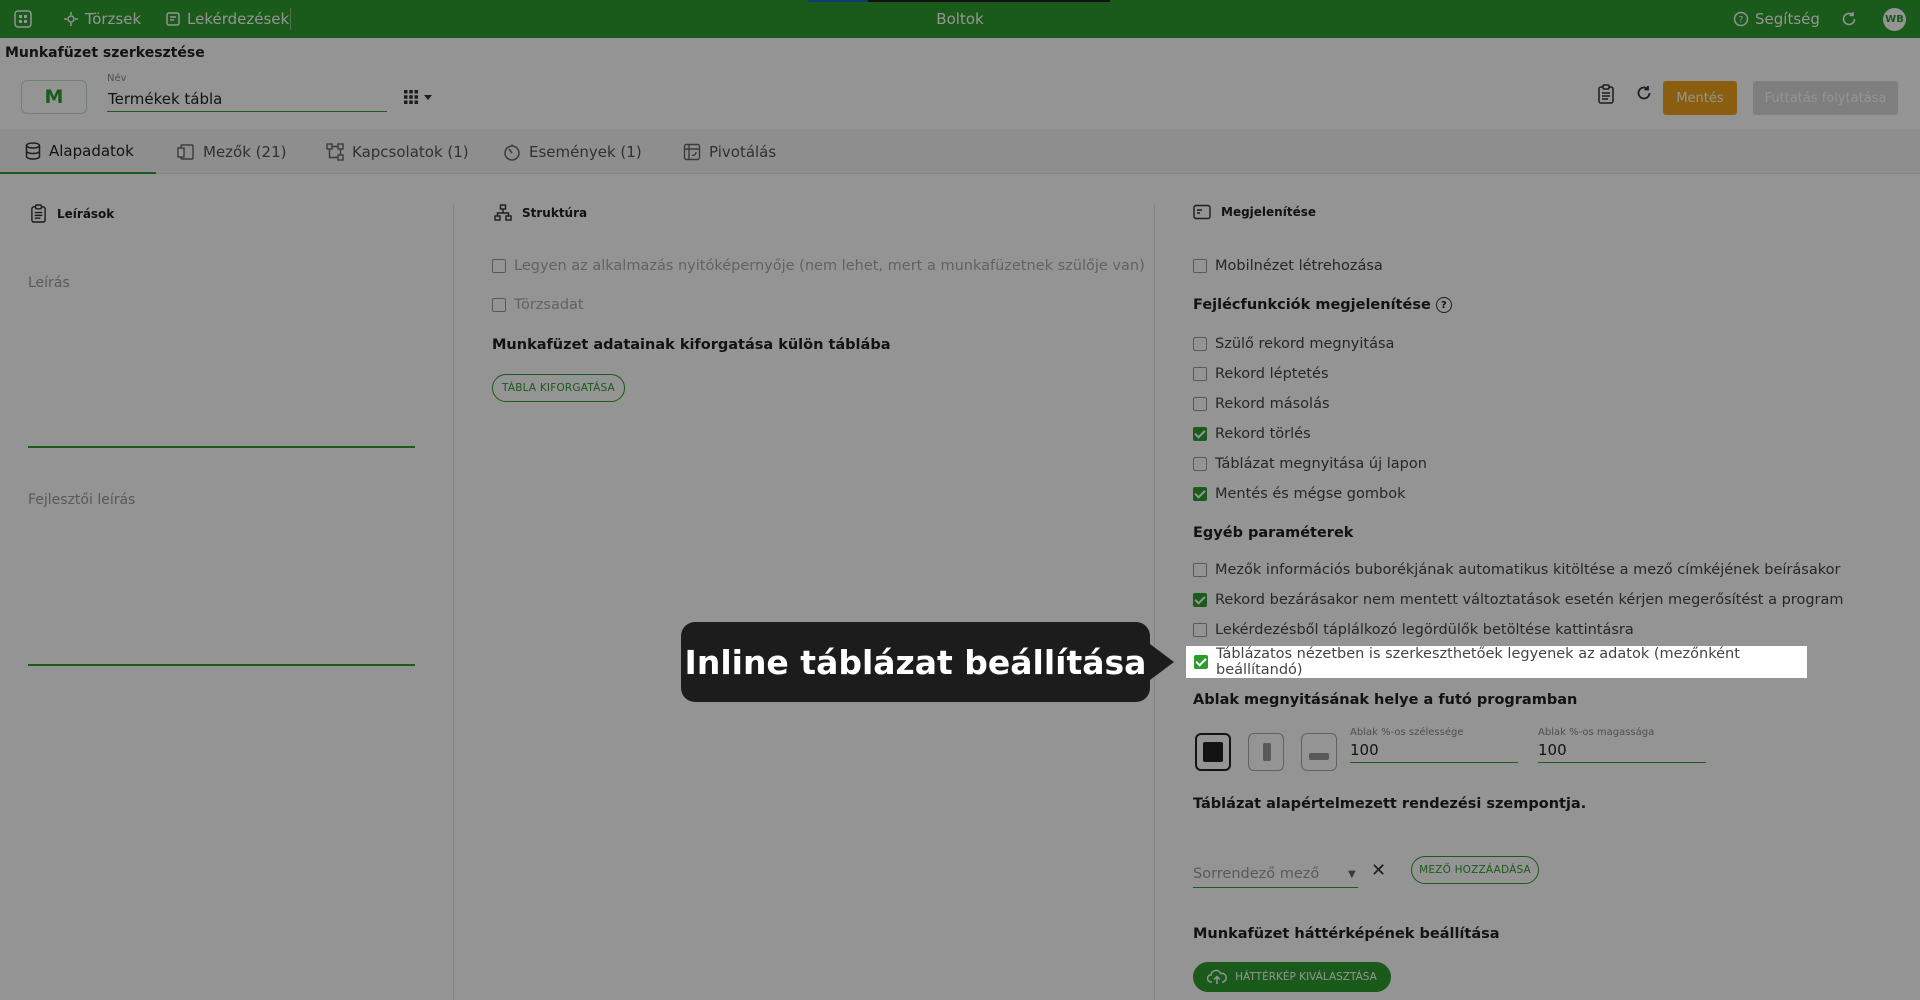 Image resolution: width=1920 pixels, height=1000 pixels. I want to click on window-bottom-option, so click(1319, 752).